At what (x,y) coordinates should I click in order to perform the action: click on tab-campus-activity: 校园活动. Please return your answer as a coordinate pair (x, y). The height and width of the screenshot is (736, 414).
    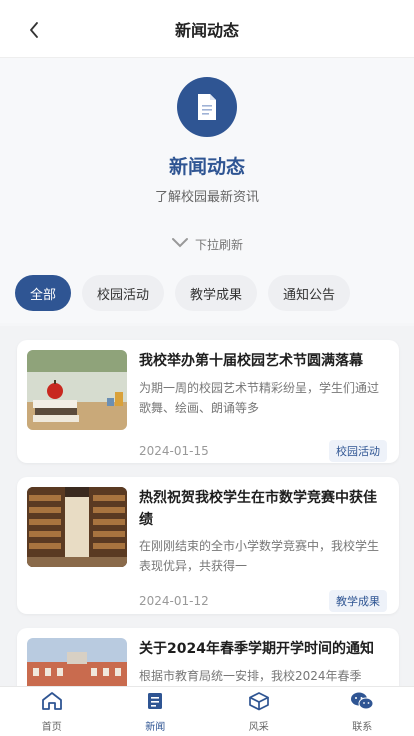
    Looking at the image, I should click on (123, 293).